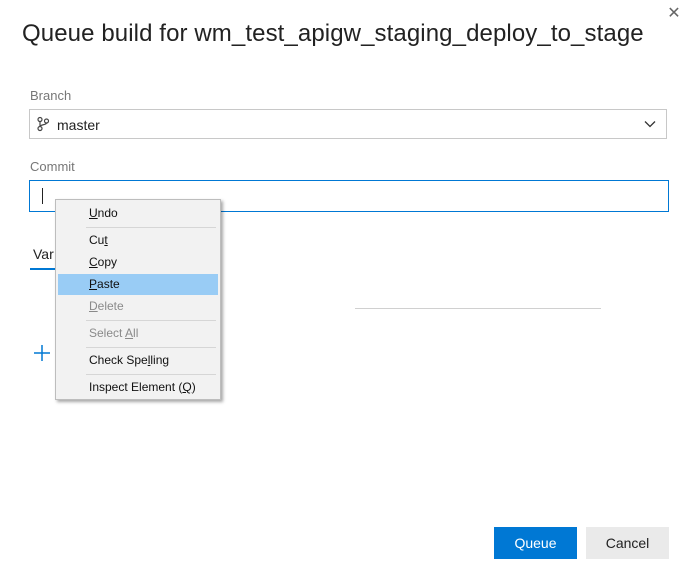 Image resolution: width=697 pixels, height=581 pixels. Describe the element at coordinates (138, 306) in the screenshot. I see `menu-item-delete: Delete` at that location.